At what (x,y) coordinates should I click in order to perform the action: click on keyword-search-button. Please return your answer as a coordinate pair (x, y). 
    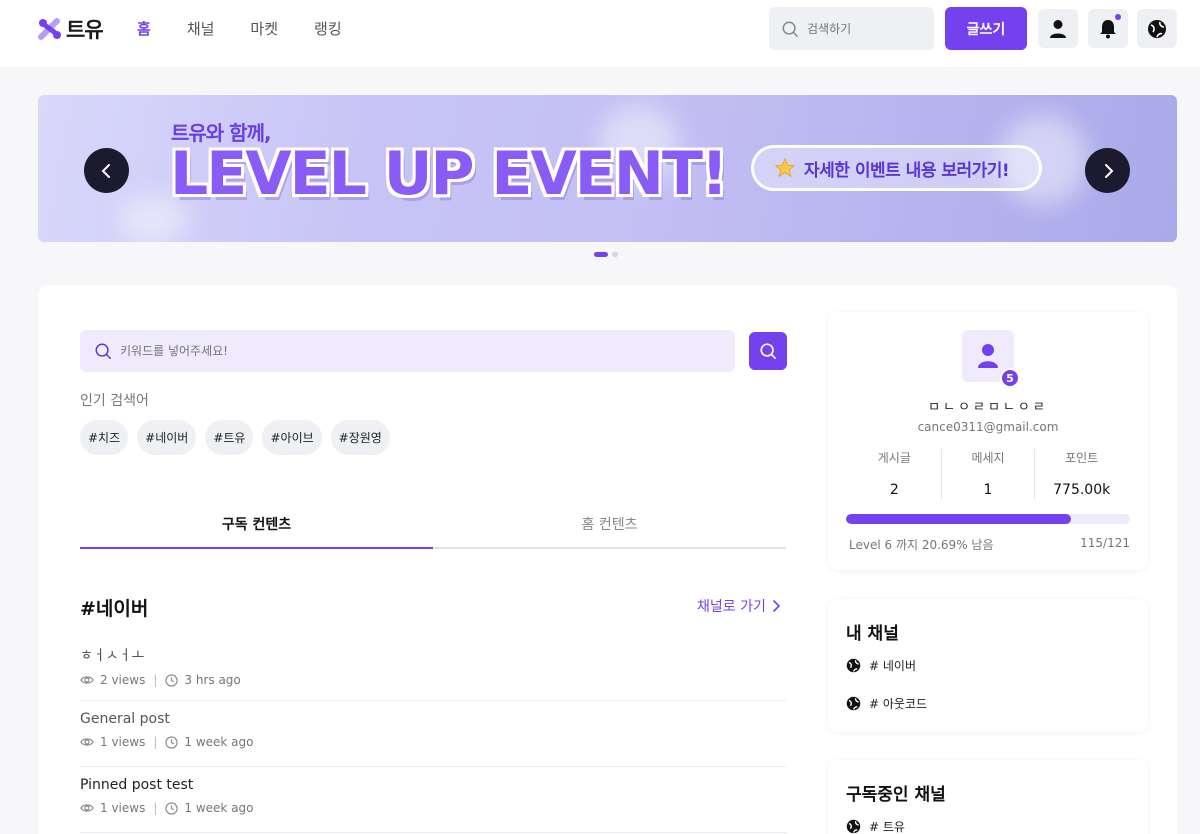
    Looking at the image, I should click on (768, 351).